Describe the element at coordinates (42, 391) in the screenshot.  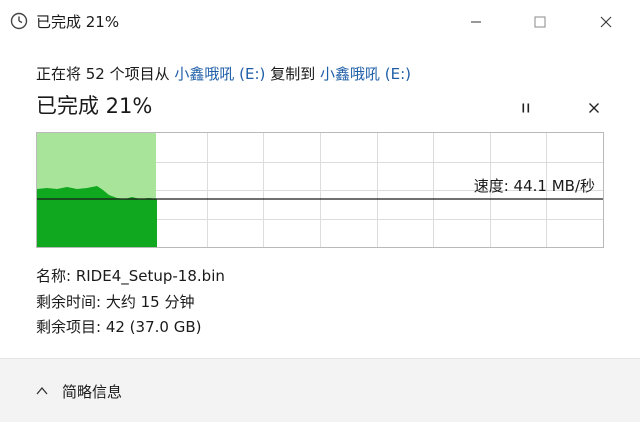
I see `chevron-up-icon` at that location.